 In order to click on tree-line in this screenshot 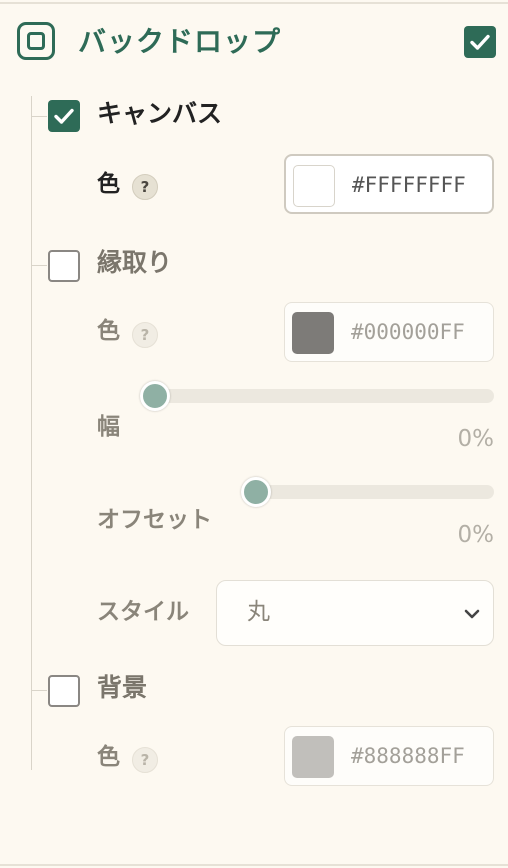, I will do `click(31, 433)`.